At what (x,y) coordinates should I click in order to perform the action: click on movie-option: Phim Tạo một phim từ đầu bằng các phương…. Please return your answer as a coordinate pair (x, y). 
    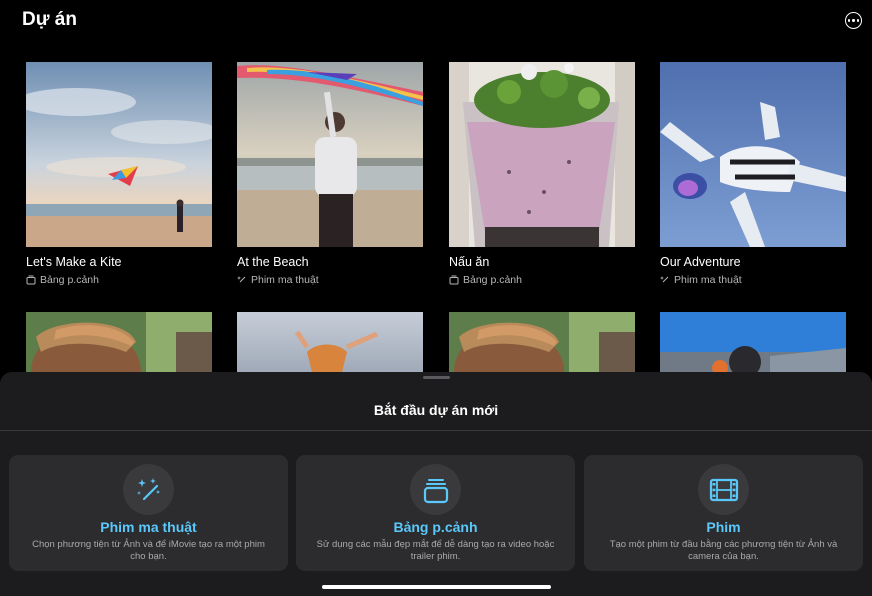
    Looking at the image, I should click on (723, 513).